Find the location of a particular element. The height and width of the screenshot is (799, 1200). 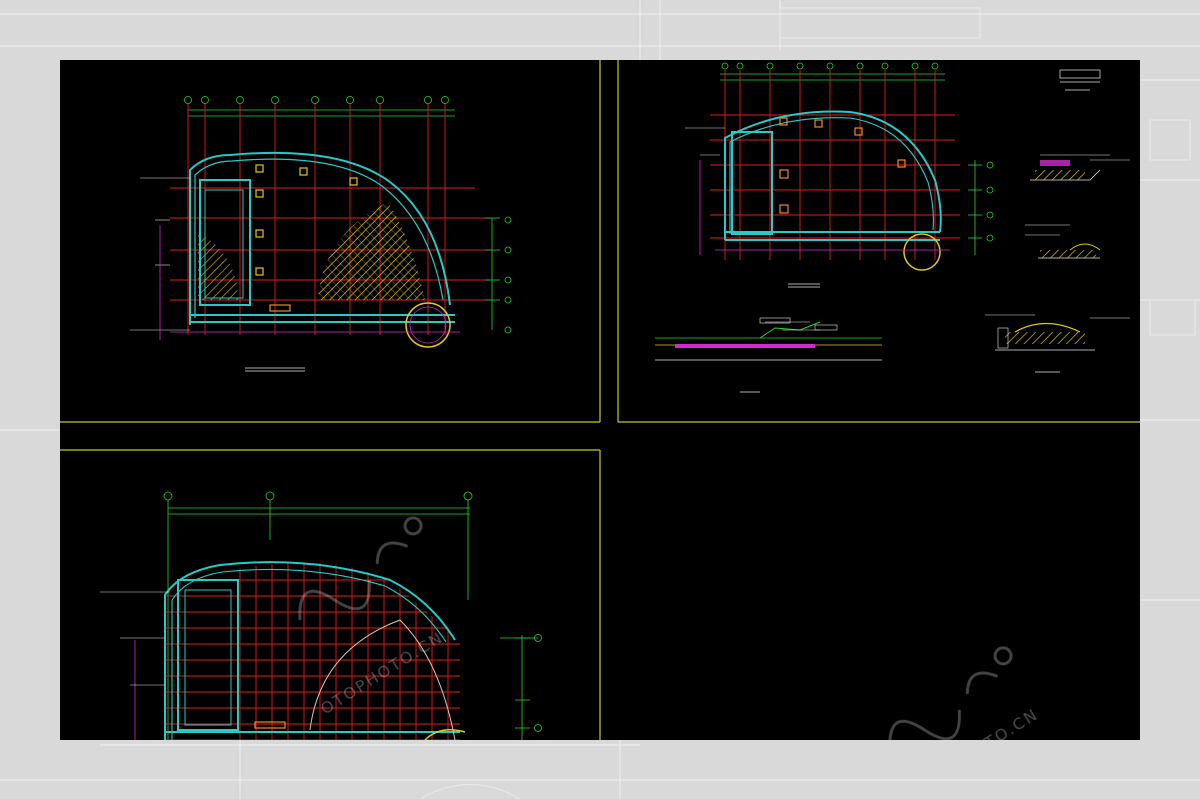

column-grid is located at coordinates (330, 219).